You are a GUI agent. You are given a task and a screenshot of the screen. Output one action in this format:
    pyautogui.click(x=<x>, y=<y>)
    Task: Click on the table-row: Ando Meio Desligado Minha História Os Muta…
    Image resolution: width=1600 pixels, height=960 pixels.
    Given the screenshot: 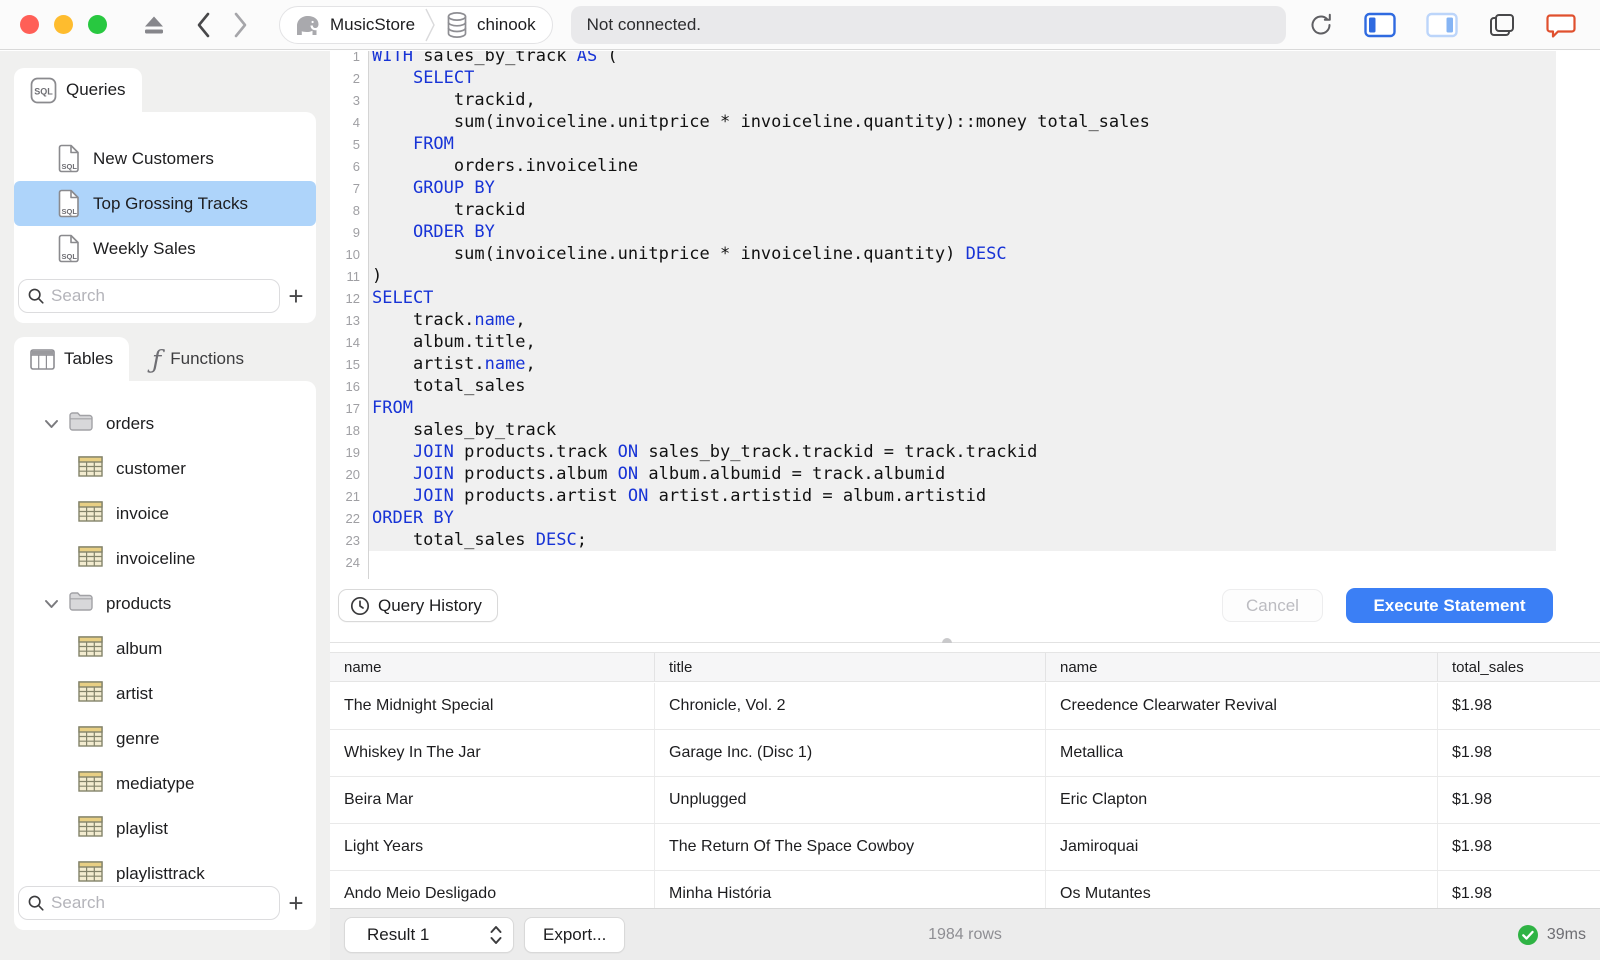 What is the action you would take?
    pyautogui.click(x=965, y=889)
    